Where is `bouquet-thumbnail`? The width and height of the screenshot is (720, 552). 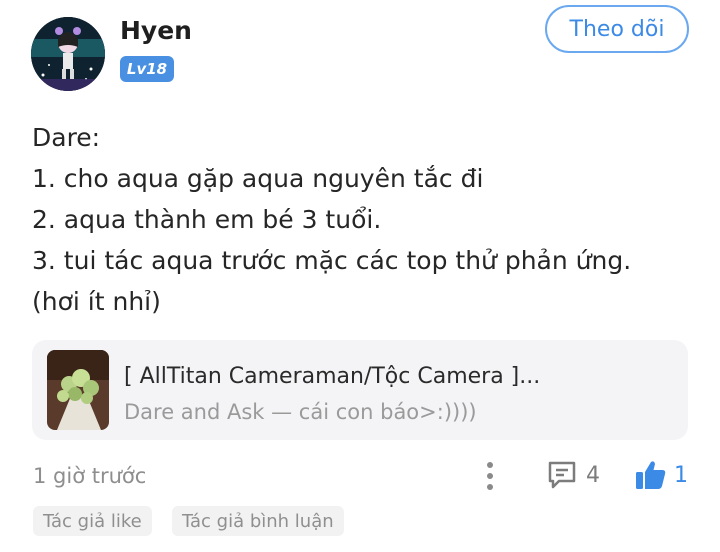 bouquet-thumbnail is located at coordinates (78, 390).